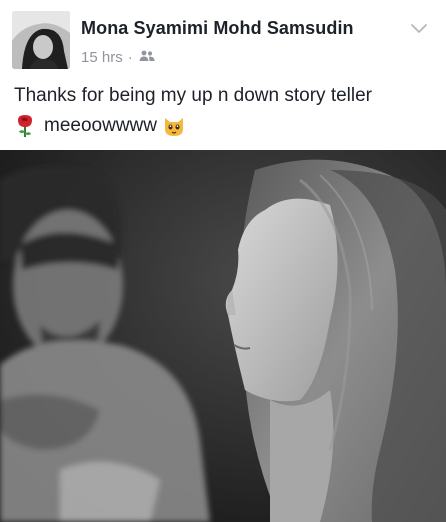 The image size is (446, 522). What do you see at coordinates (174, 126) in the screenshot?
I see `cat-face-emoji-icon` at bounding box center [174, 126].